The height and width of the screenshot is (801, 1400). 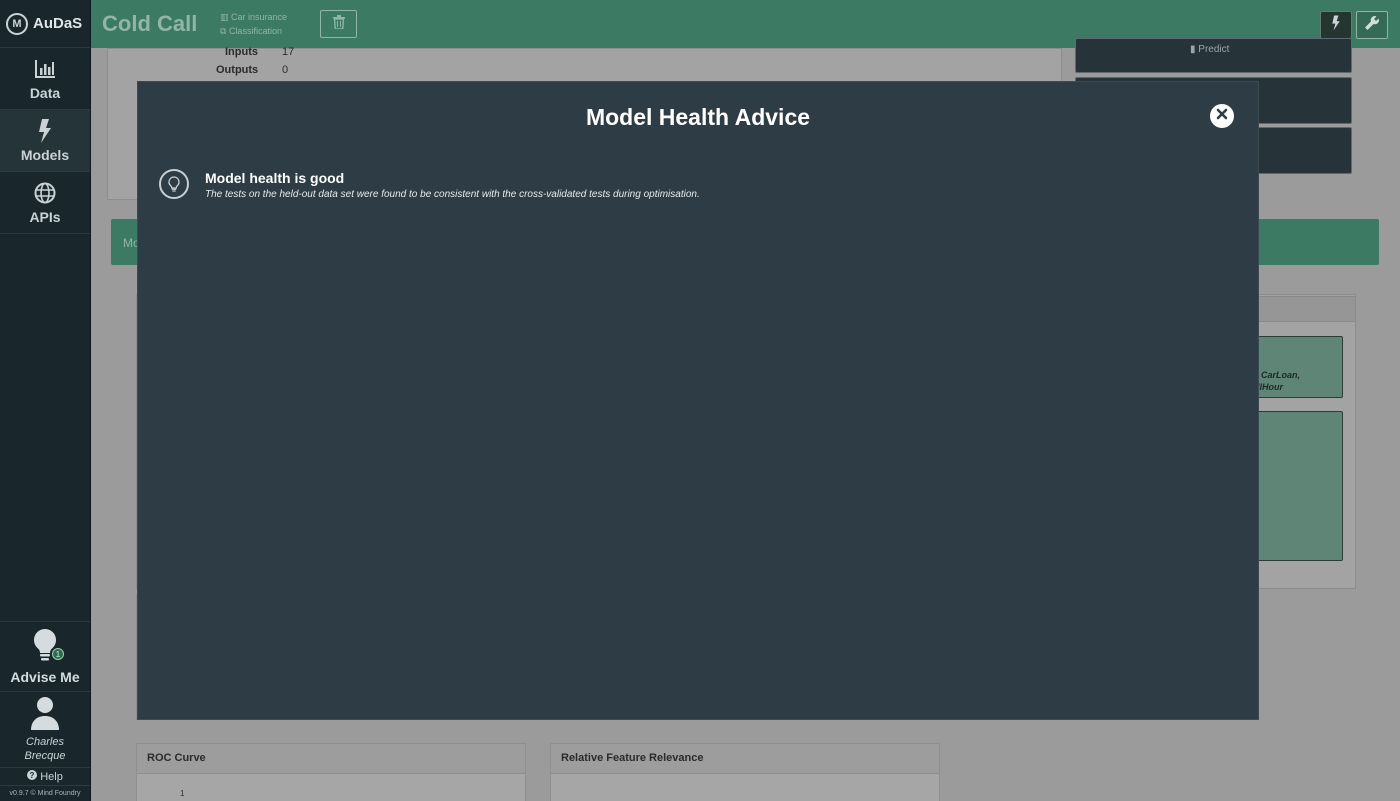 I want to click on outputs-label: Outputs, so click(x=237, y=70).